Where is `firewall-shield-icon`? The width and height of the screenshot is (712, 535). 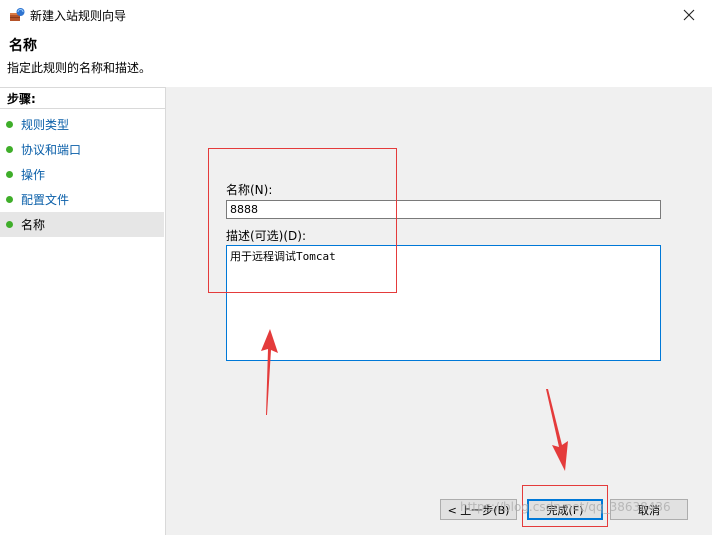
firewall-shield-icon is located at coordinates (17, 14).